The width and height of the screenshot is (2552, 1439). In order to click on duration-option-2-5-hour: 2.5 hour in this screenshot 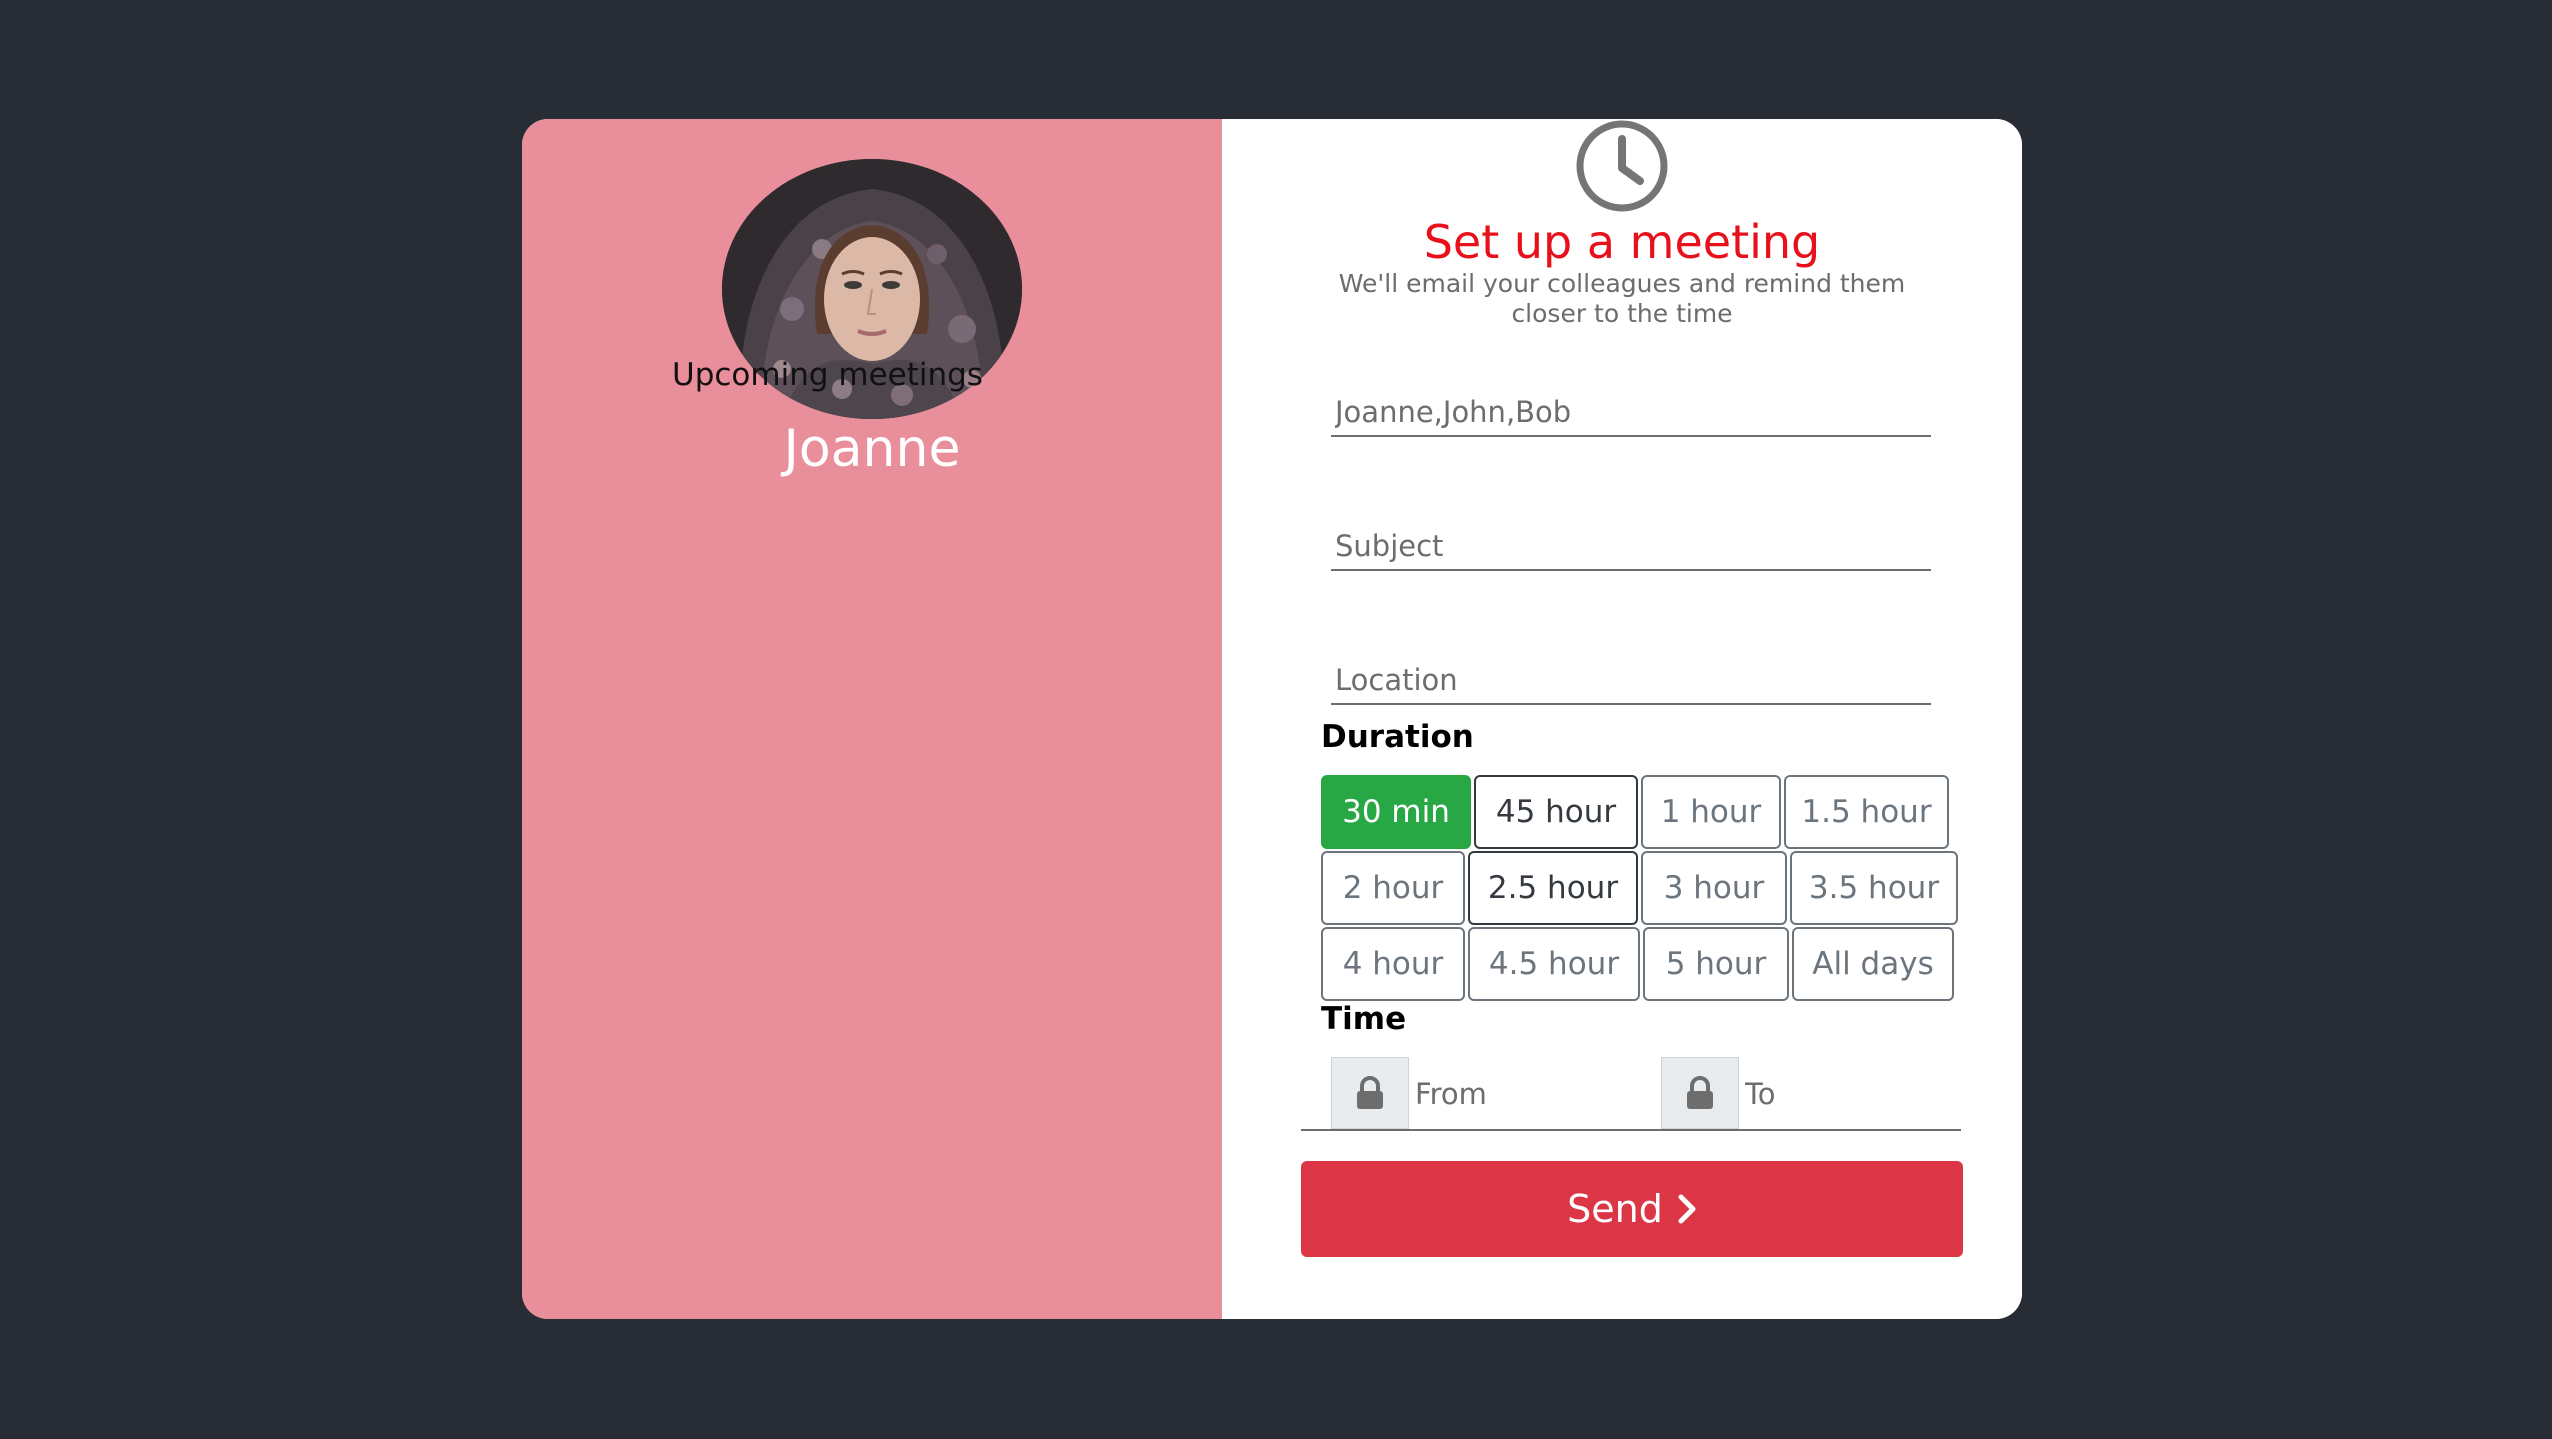, I will do `click(1553, 888)`.